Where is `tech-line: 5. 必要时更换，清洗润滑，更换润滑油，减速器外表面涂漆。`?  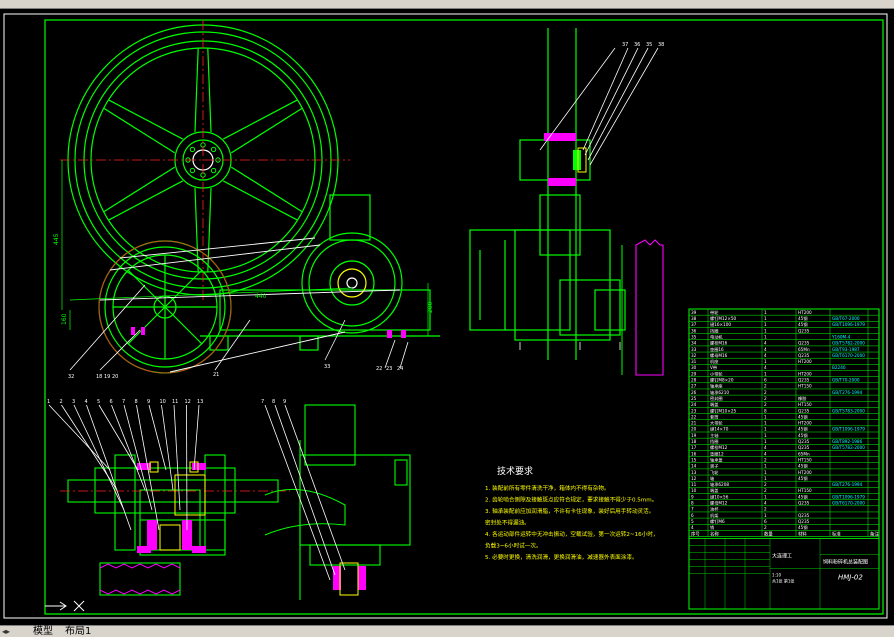 tech-line: 5. 必要时更换，清洗润滑，更换润滑油，减速器外表面涂漆。 is located at coordinates (561, 557).